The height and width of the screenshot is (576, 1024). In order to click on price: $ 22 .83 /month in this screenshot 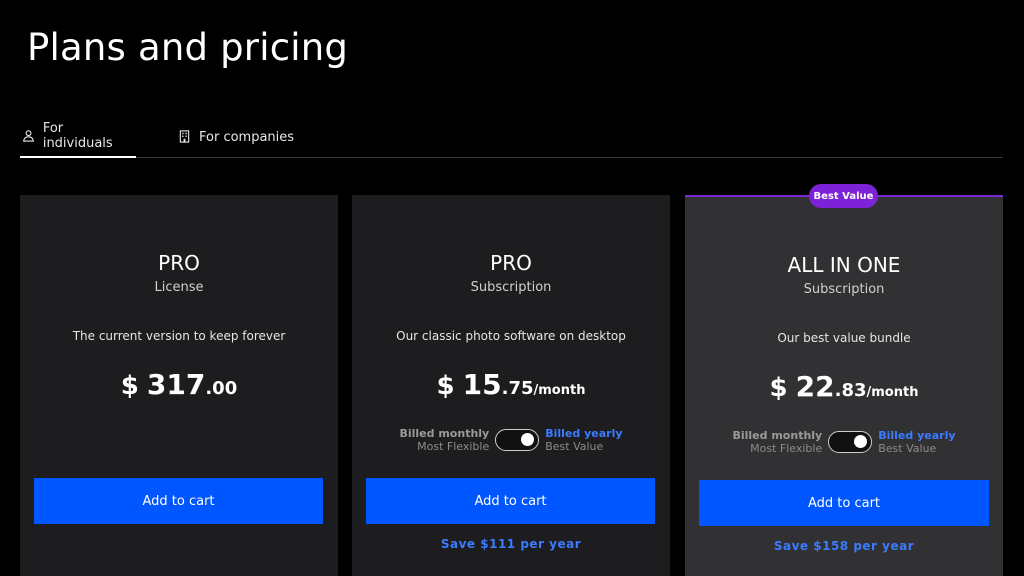, I will do `click(844, 386)`.